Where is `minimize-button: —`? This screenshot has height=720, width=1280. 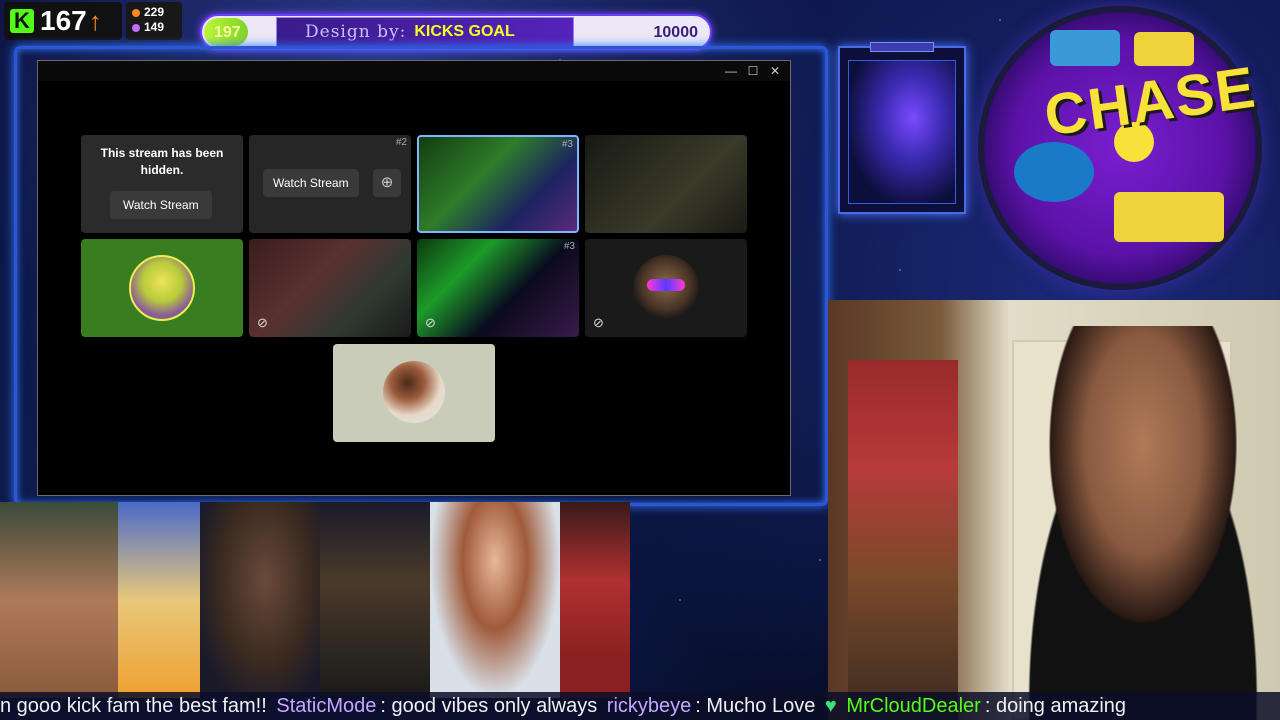
minimize-button: — is located at coordinates (731, 71).